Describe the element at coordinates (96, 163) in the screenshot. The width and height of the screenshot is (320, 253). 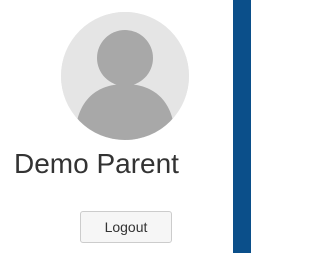
I see `user-name: Demo Parent` at that location.